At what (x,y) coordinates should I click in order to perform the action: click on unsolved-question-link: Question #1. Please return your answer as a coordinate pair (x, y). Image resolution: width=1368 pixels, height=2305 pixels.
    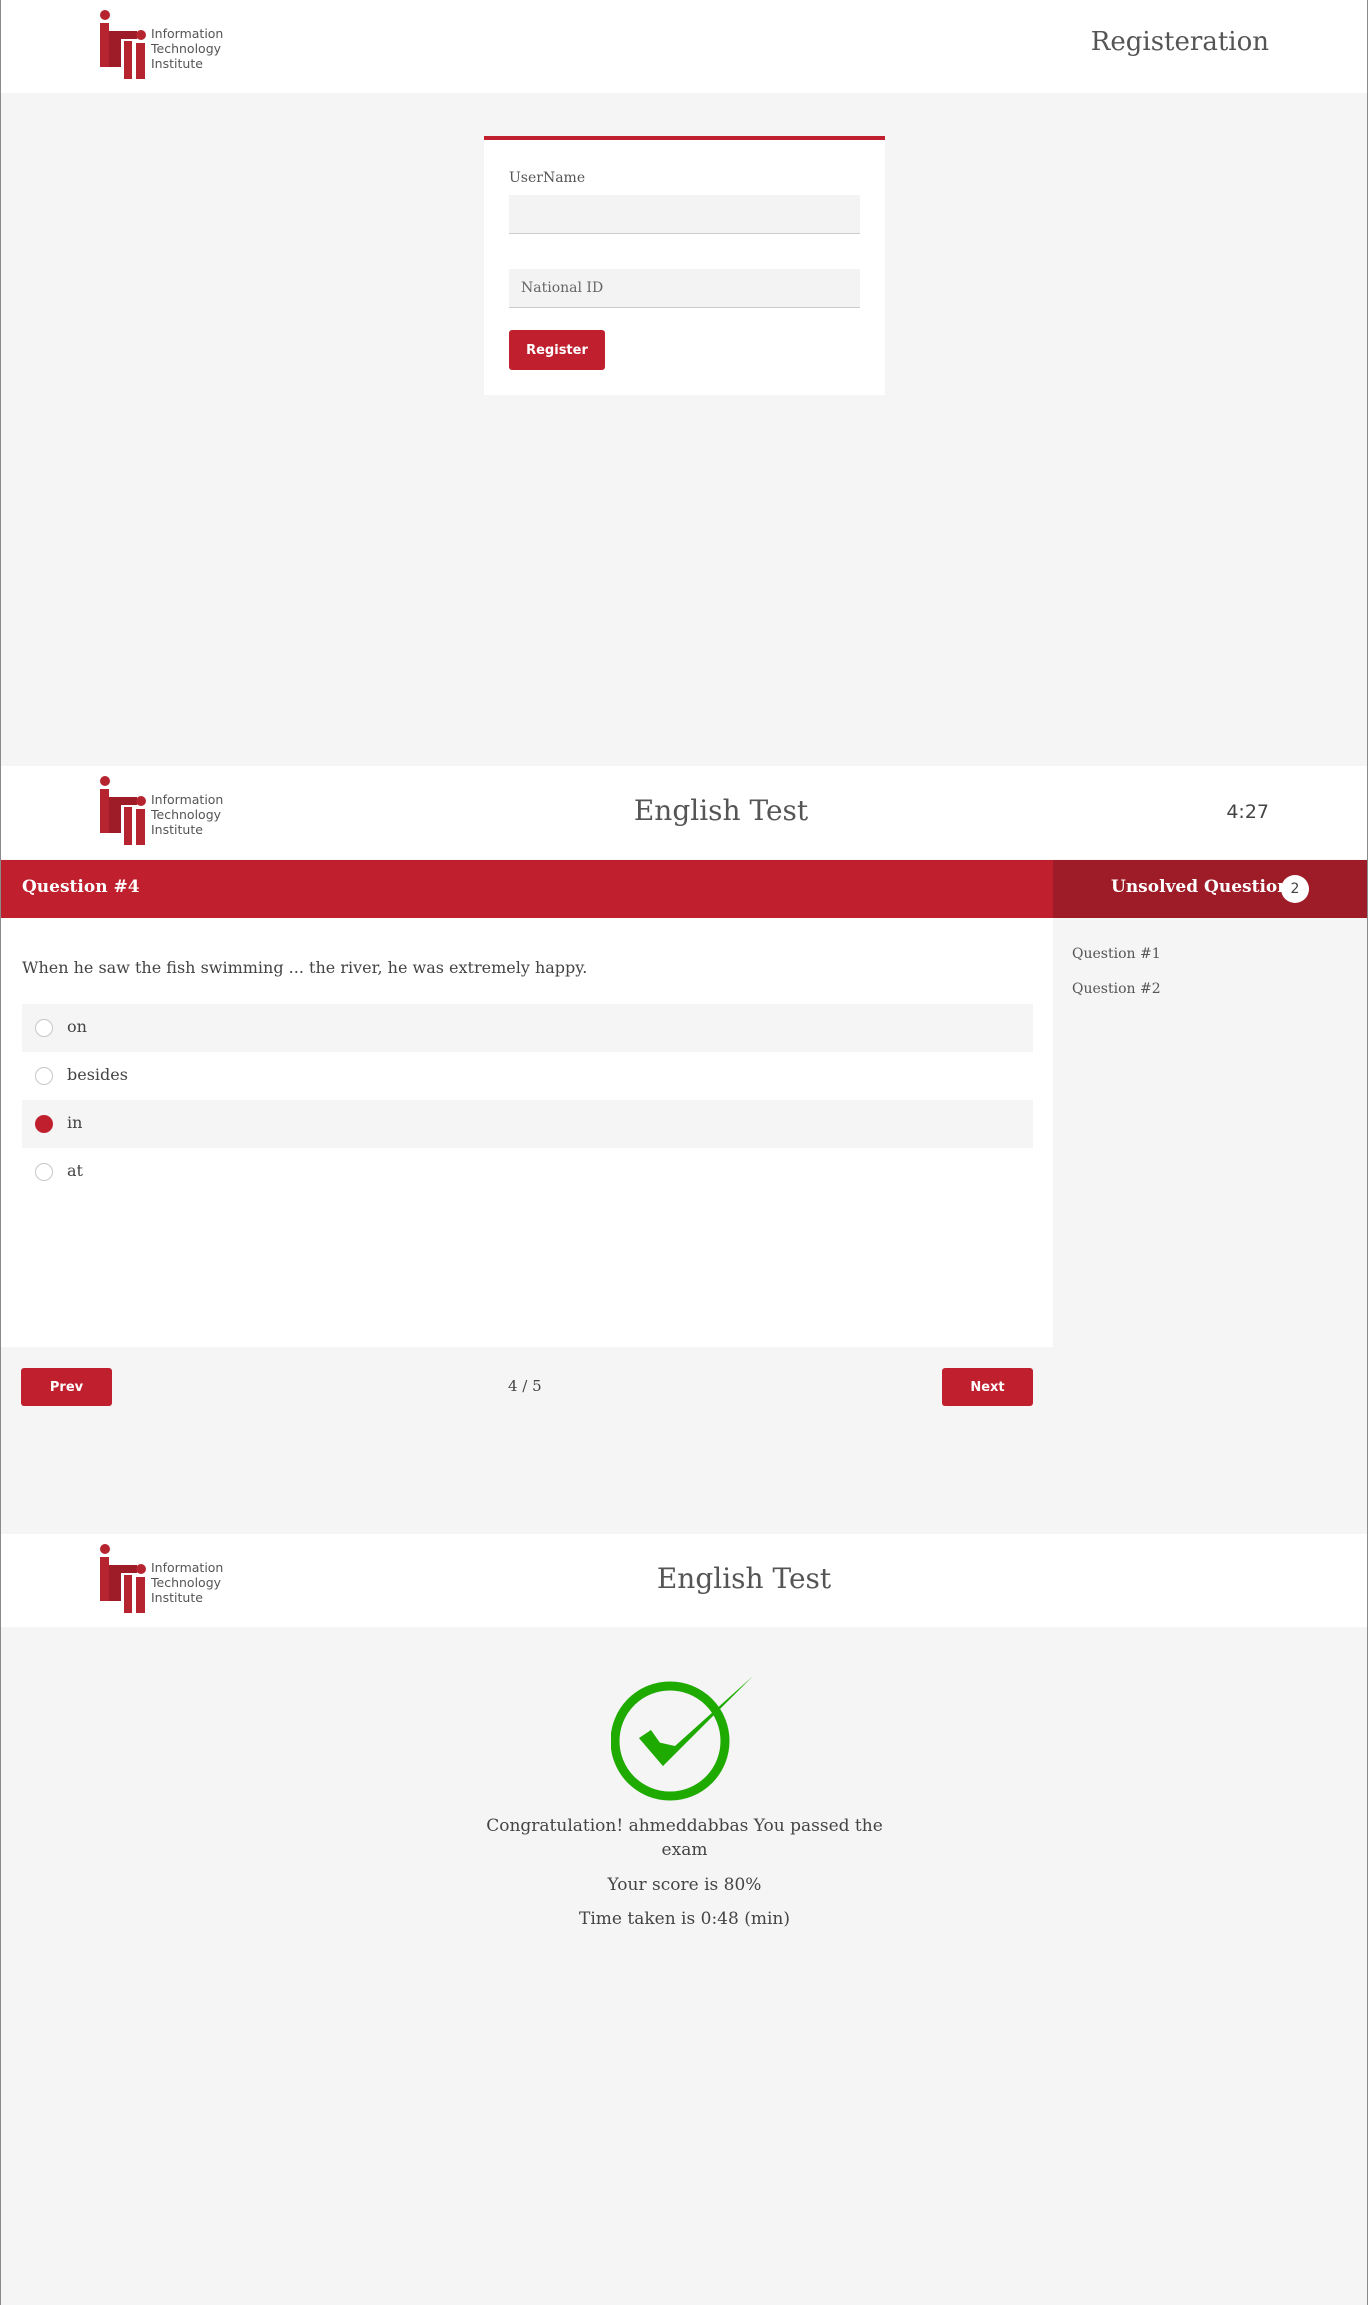
    Looking at the image, I should click on (1116, 961).